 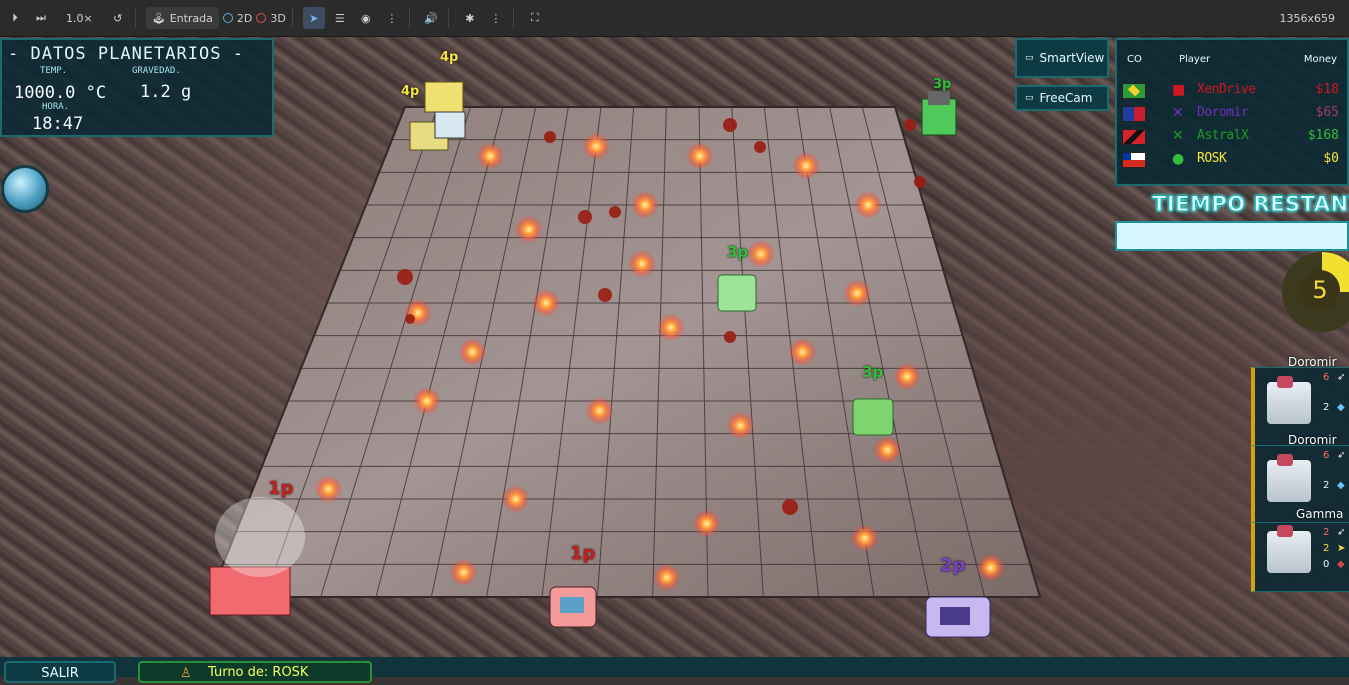 What do you see at coordinates (1178, 159) in the screenshot?
I see `player-avatar-icon: ●` at bounding box center [1178, 159].